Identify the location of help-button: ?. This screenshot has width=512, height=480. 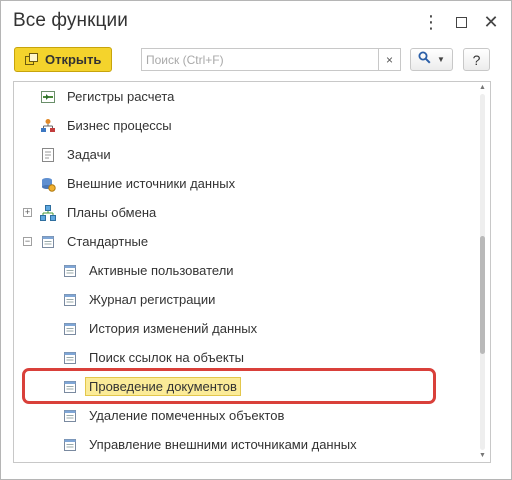
(476, 59).